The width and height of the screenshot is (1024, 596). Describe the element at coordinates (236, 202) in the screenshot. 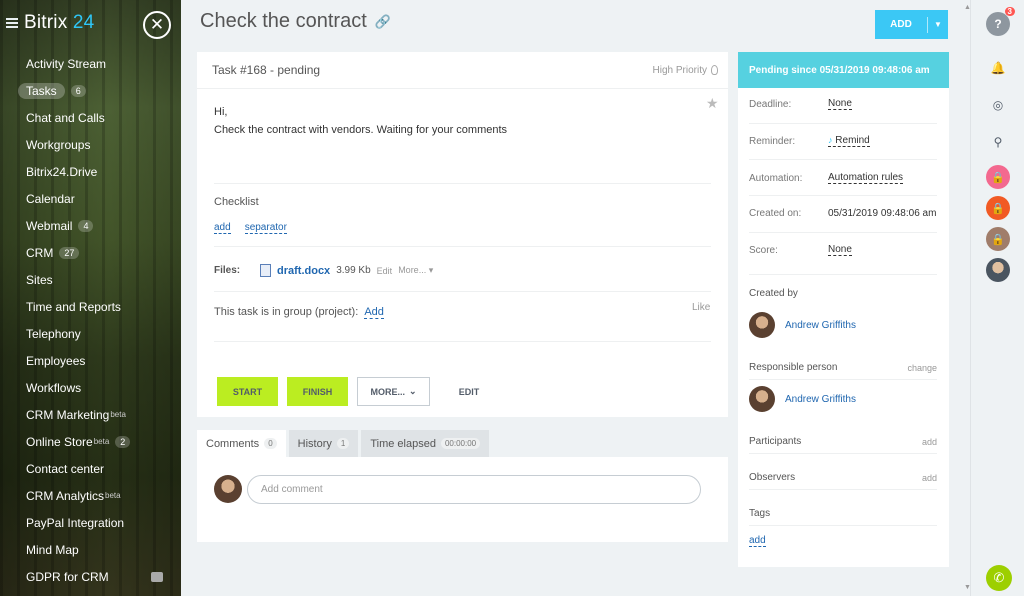

I see `checklist-title: Checklist` at that location.